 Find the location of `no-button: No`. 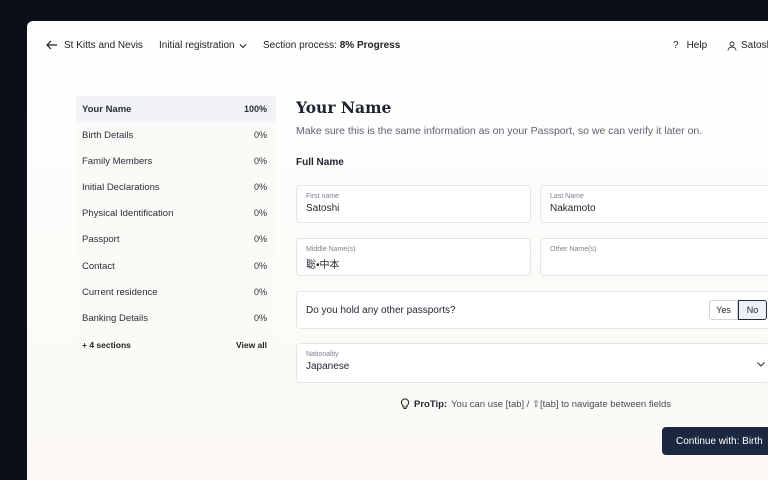

no-button: No is located at coordinates (752, 310).